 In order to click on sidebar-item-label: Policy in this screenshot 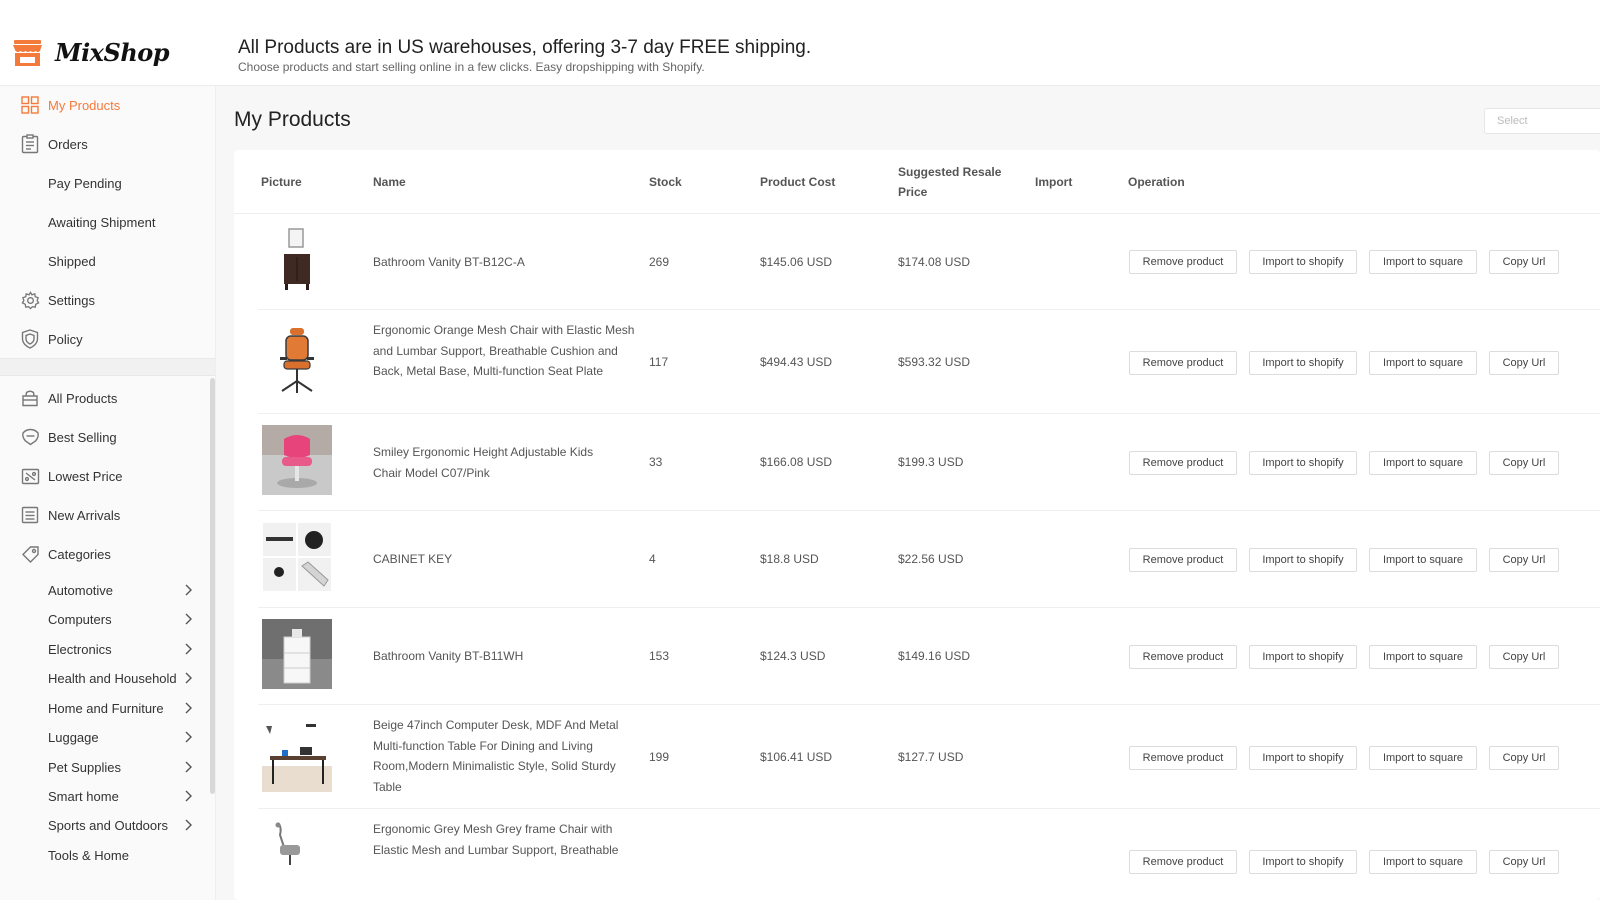, I will do `click(65, 339)`.